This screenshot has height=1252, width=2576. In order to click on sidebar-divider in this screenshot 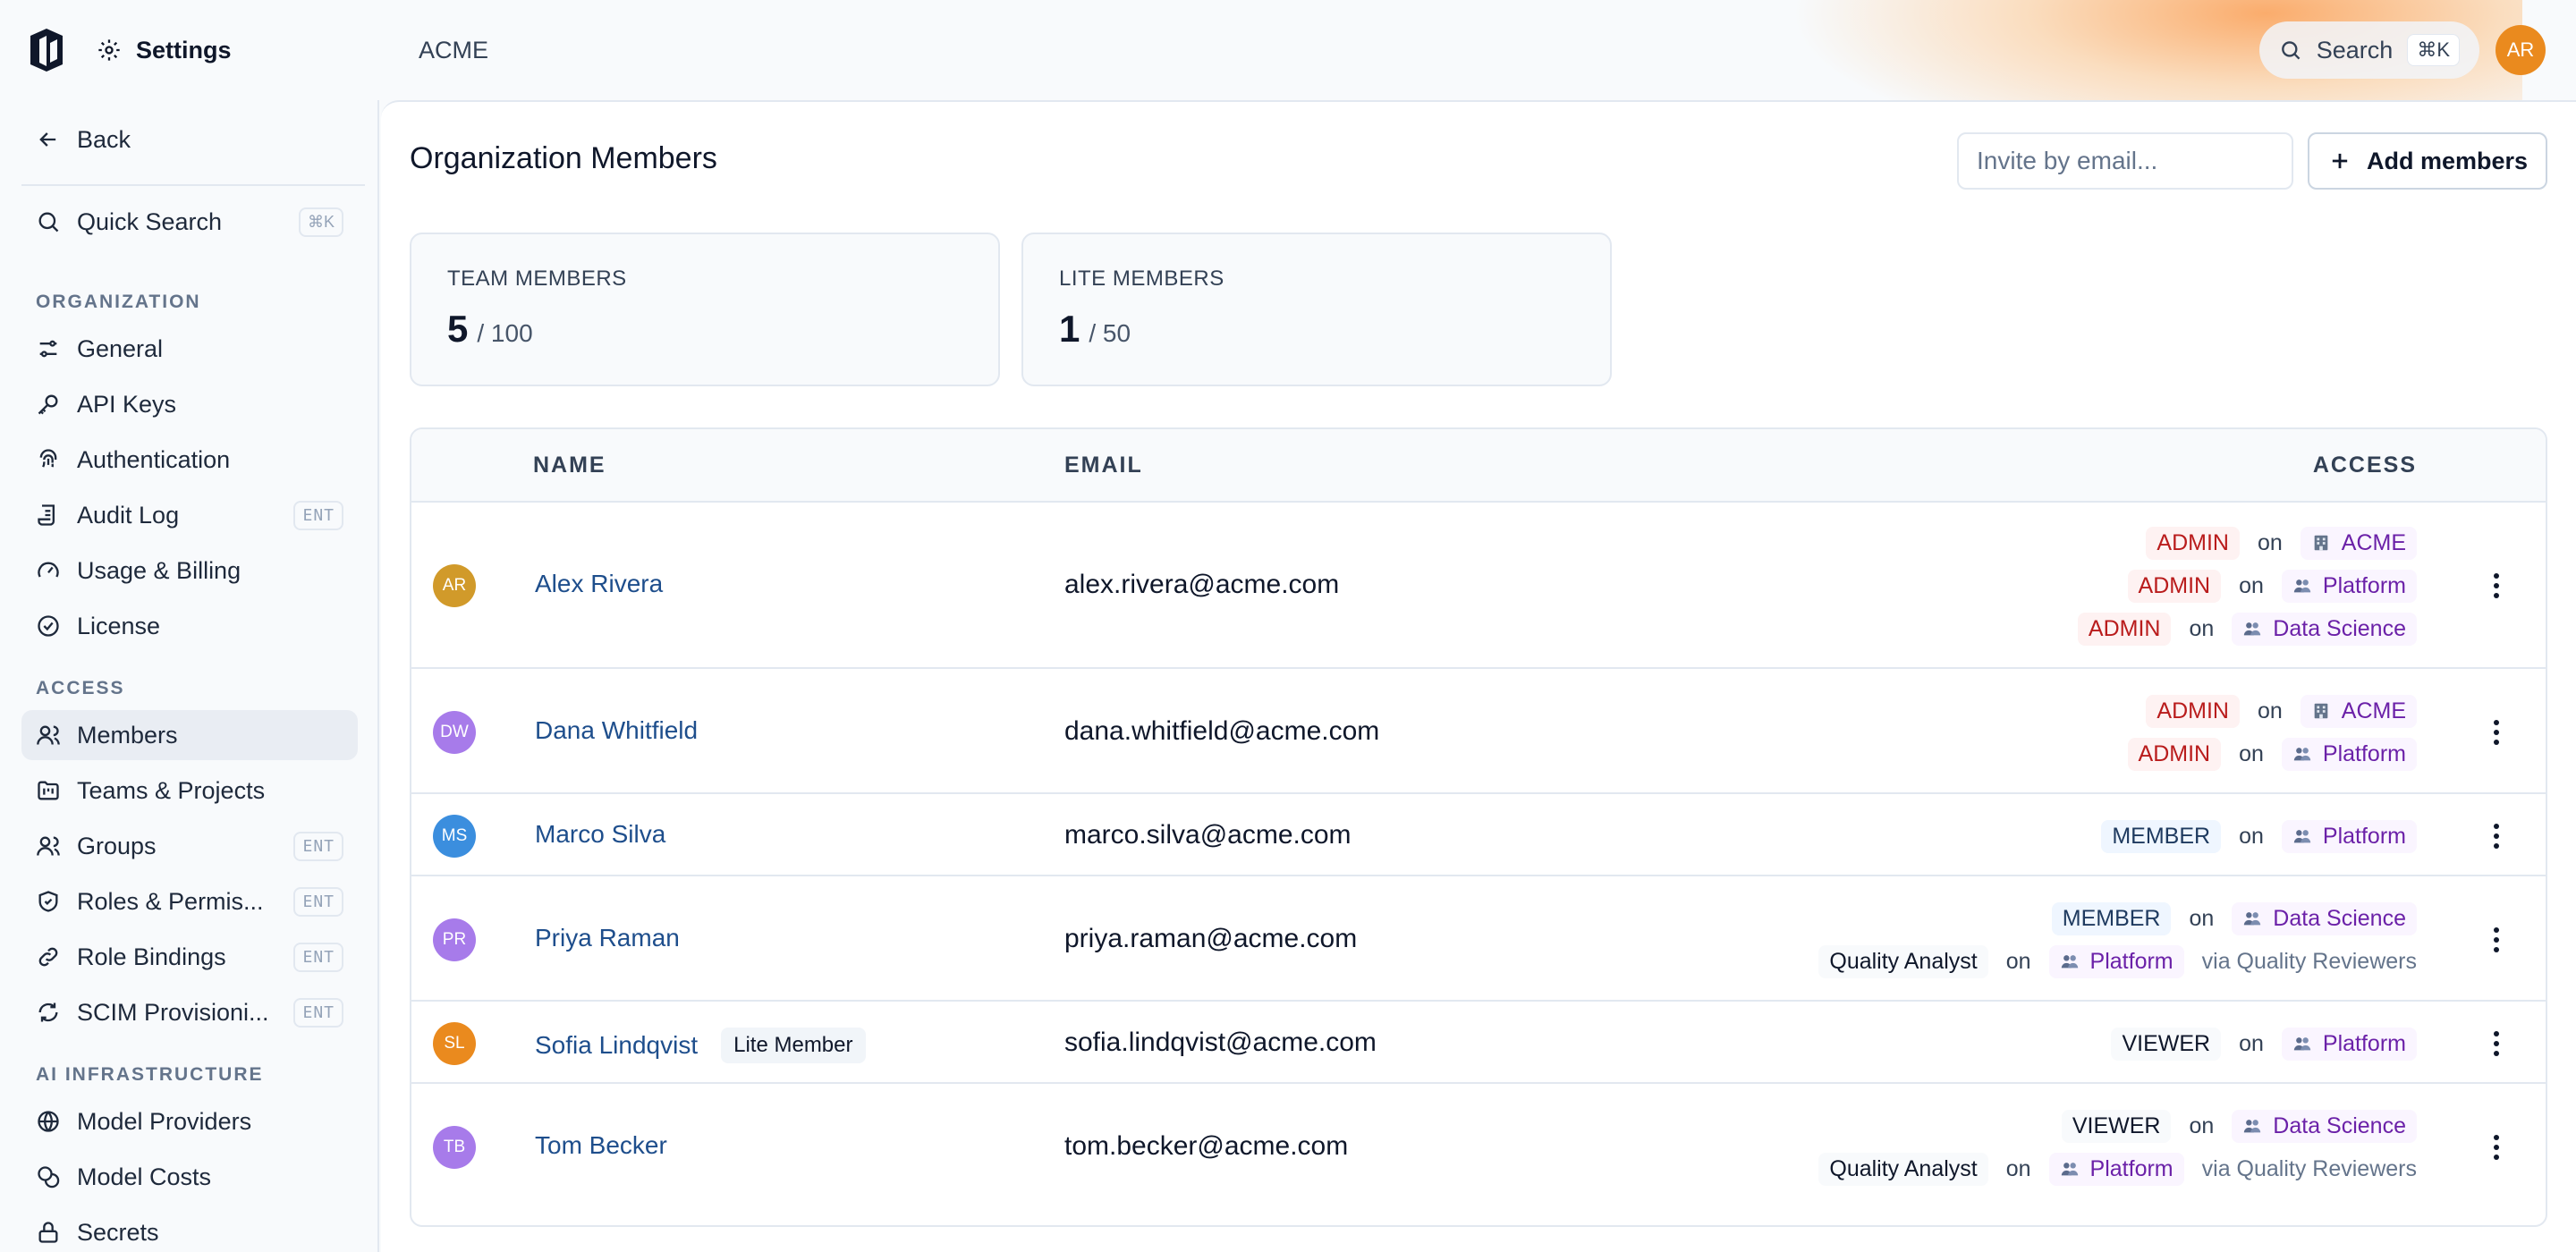, I will do `click(193, 185)`.